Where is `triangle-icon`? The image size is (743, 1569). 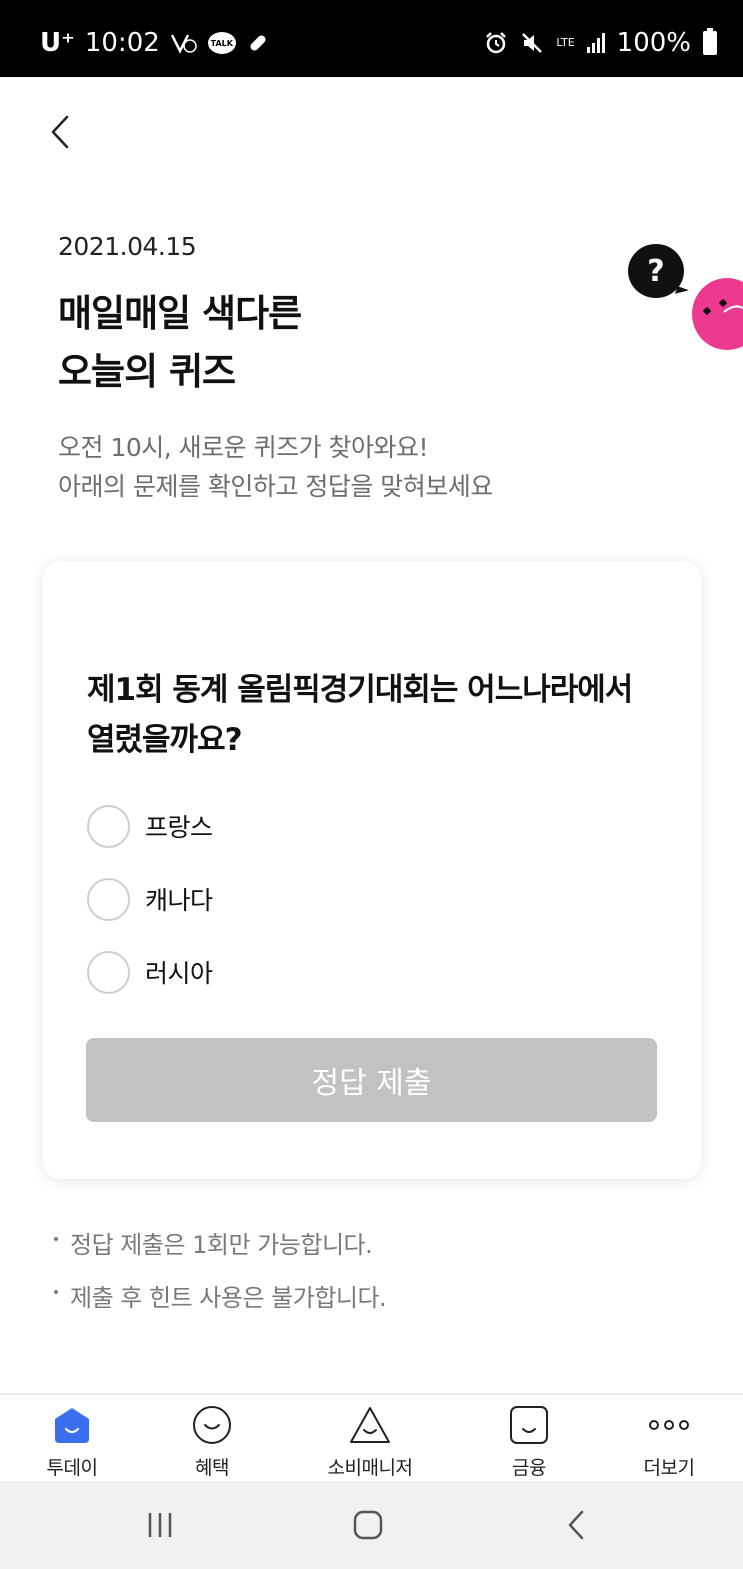 triangle-icon is located at coordinates (370, 1425).